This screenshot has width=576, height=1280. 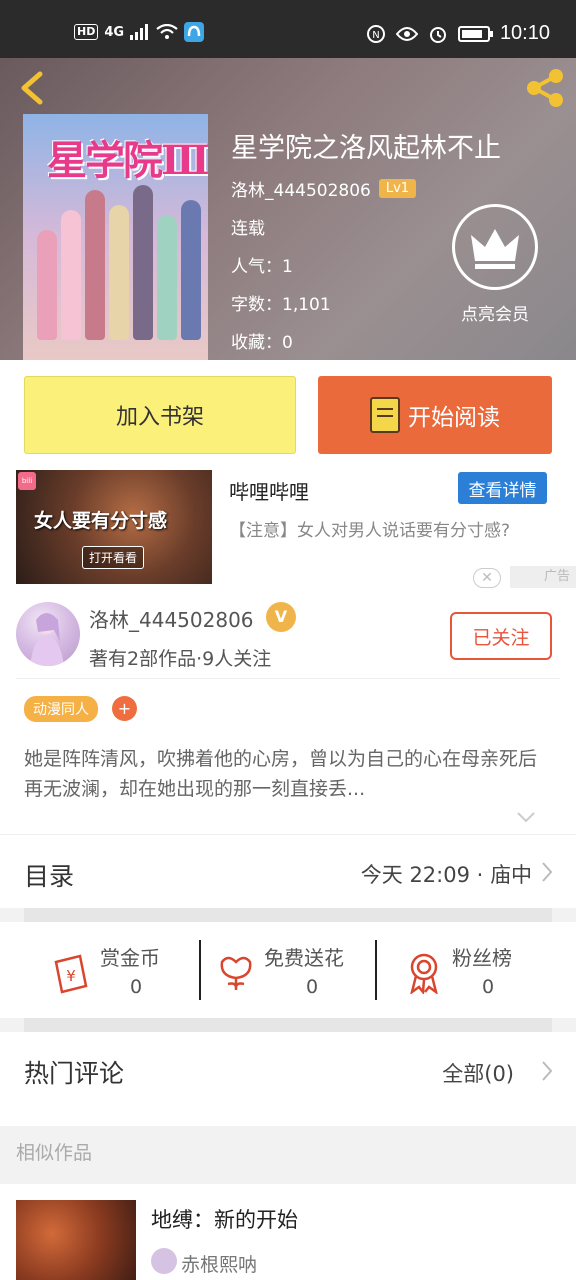 What do you see at coordinates (86, 32) in the screenshot?
I see `hd-indicator: HD` at bounding box center [86, 32].